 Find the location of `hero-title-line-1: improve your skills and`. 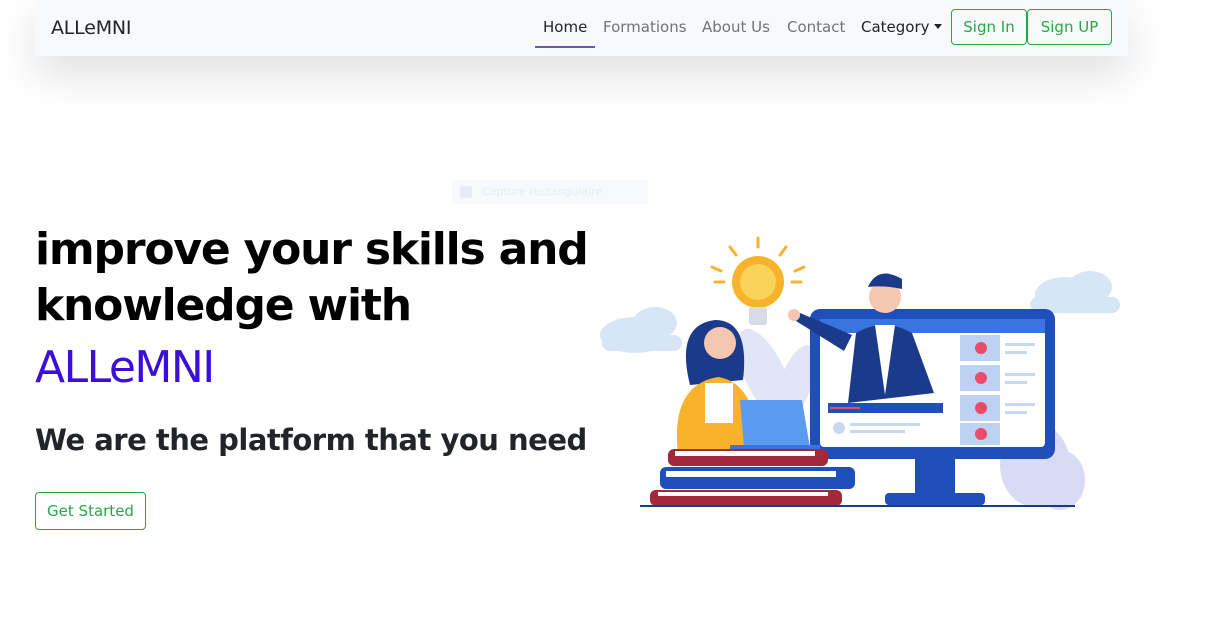

hero-title-line-1: improve your skills and is located at coordinates (312, 249).